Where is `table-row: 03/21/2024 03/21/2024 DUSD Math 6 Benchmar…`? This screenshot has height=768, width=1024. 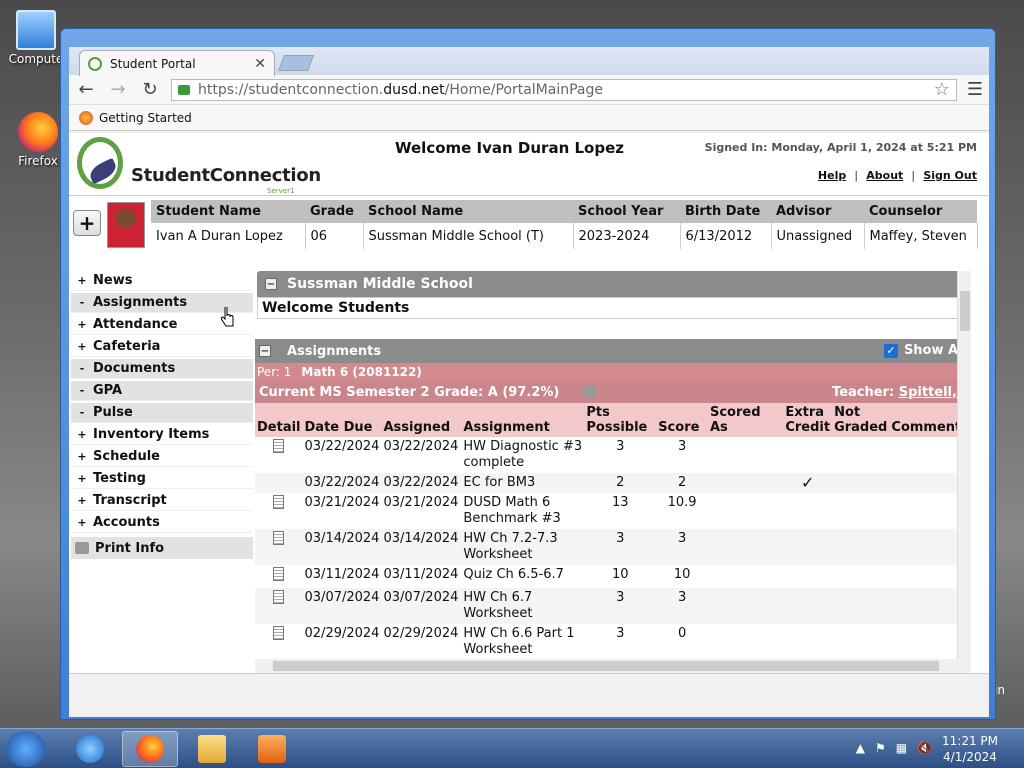
table-row: 03/21/2024 03/21/2024 DUSD Math 6 Benchmar… is located at coordinates (613, 511).